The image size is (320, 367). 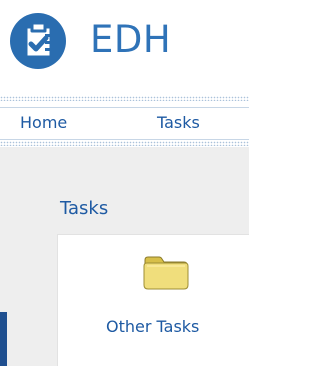 What do you see at coordinates (131, 39) in the screenshot?
I see `app-title: EDH` at bounding box center [131, 39].